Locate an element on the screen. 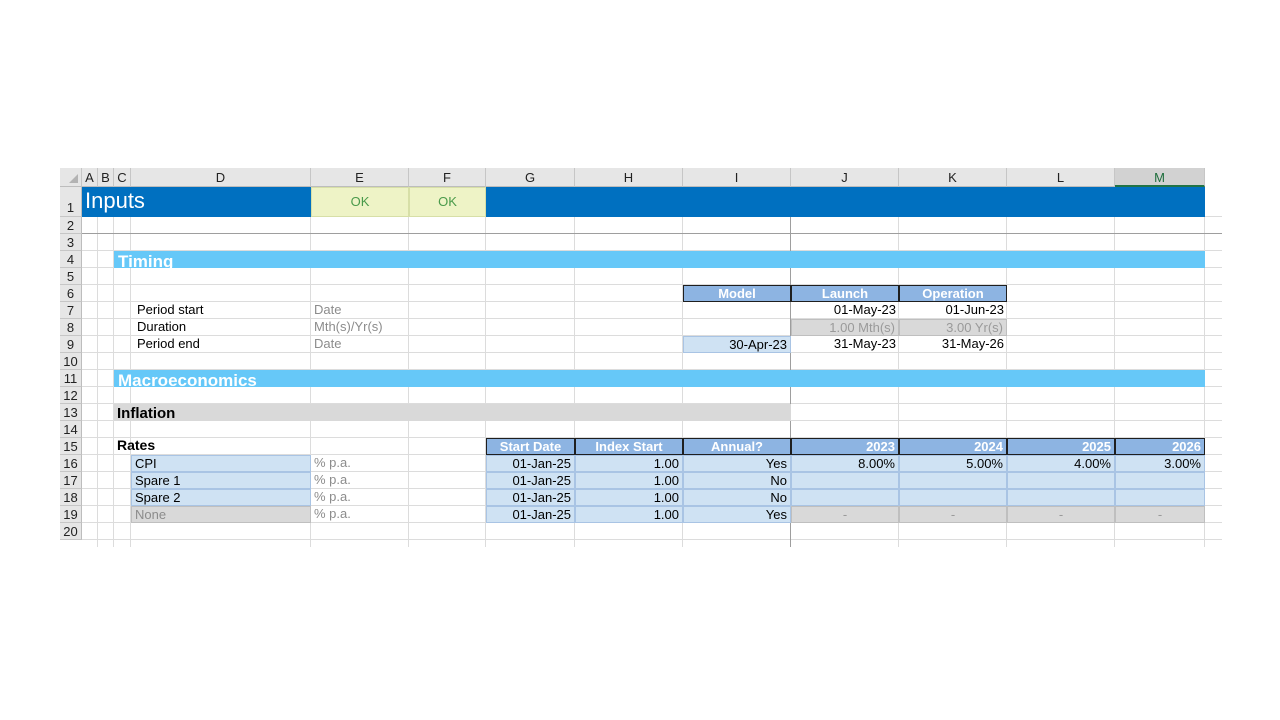  section-timing: Timing is located at coordinates (659, 259).